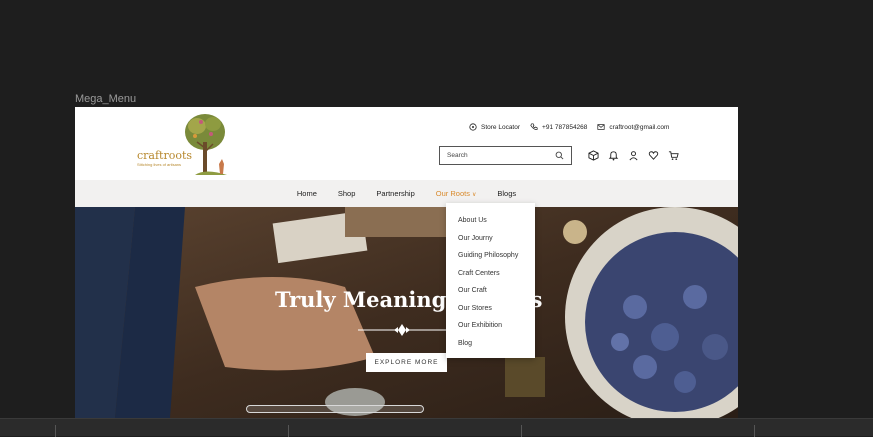 The height and width of the screenshot is (437, 873). What do you see at coordinates (653, 155) in the screenshot?
I see `heart-icon` at bounding box center [653, 155].